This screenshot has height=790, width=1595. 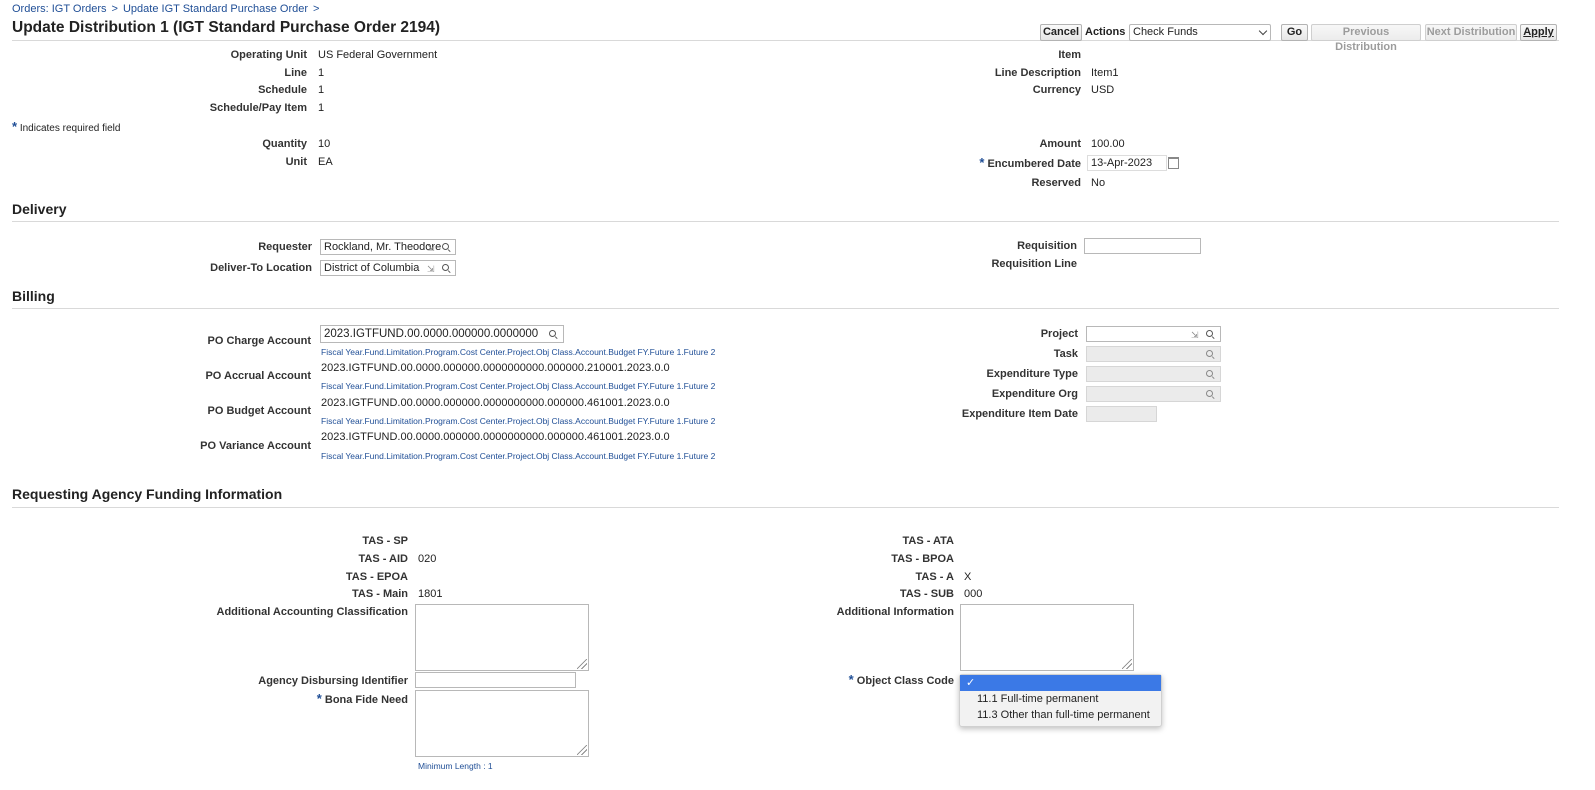 What do you see at coordinates (455, 766) in the screenshot?
I see `minimum-length-hint: Minimum Length : 1` at bounding box center [455, 766].